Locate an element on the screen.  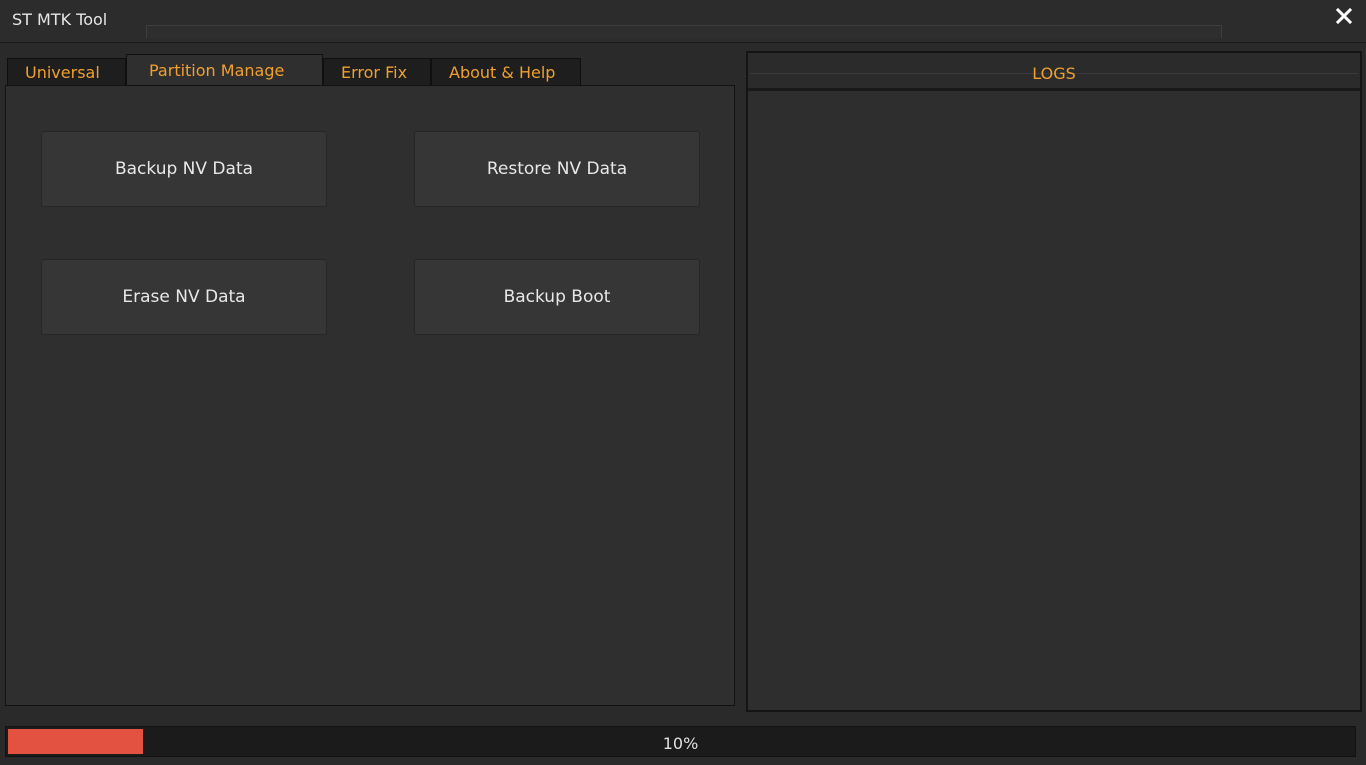
tab-universal: Universal is located at coordinates (66, 72).